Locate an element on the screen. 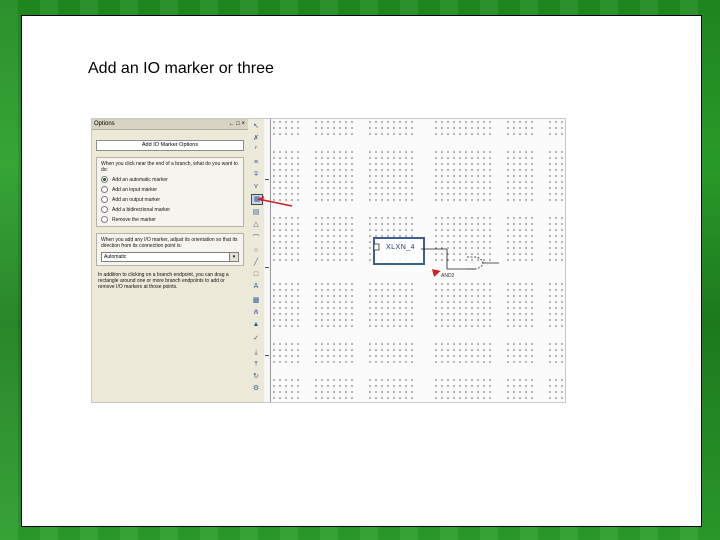 This screenshot has width=720, height=540. annotation-arrow is located at coordinates (275, 201).